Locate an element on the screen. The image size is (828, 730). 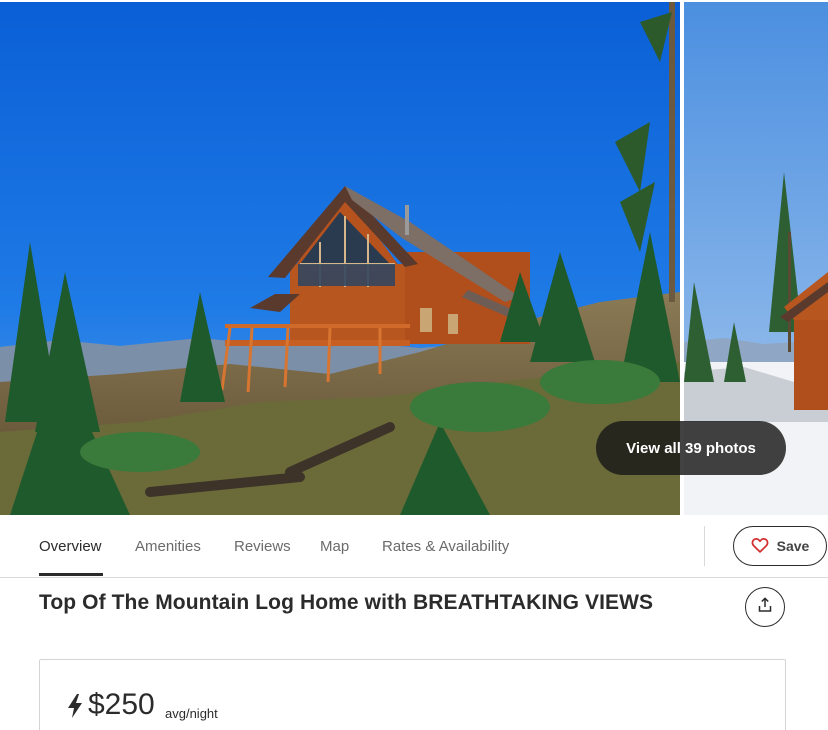
tab-amenities-label: Amenities is located at coordinates (168, 546).